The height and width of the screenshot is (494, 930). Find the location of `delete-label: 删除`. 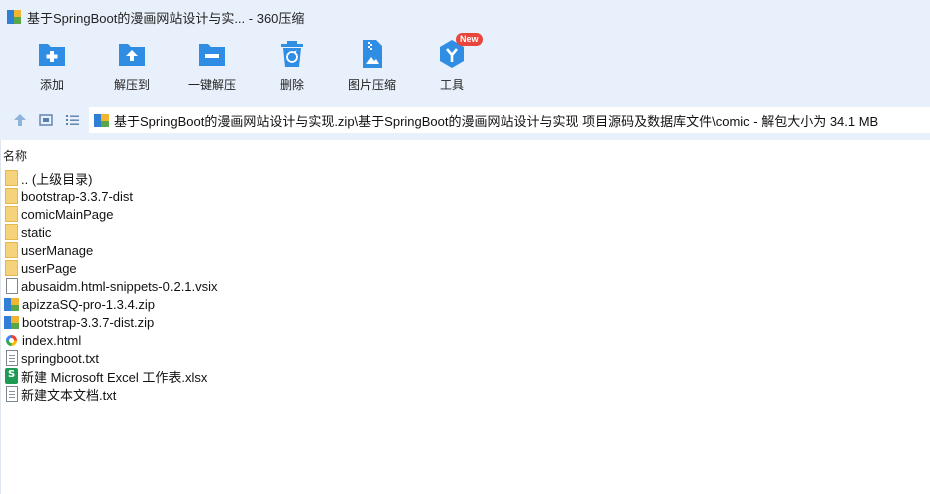

delete-label: 删除 is located at coordinates (291, 85).